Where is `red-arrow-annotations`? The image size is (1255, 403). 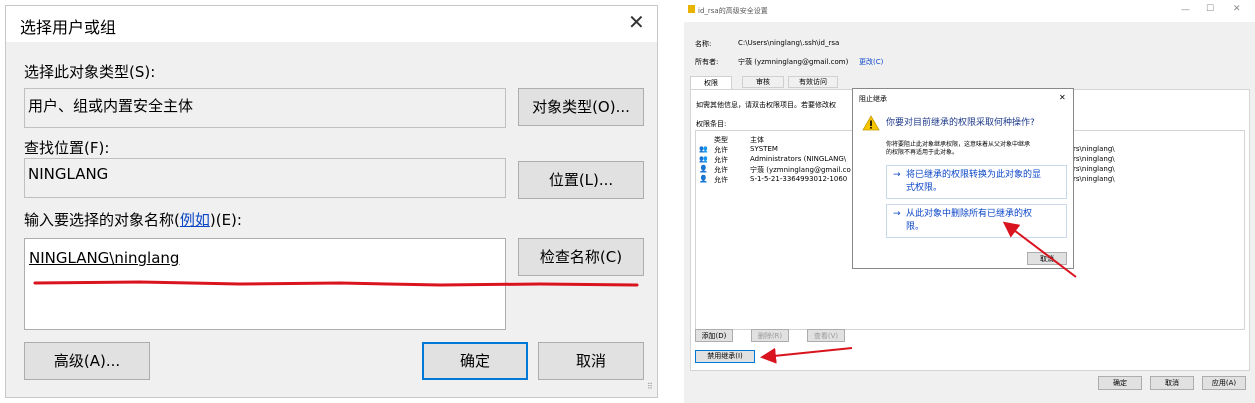
red-arrow-annotations is located at coordinates (918, 292).